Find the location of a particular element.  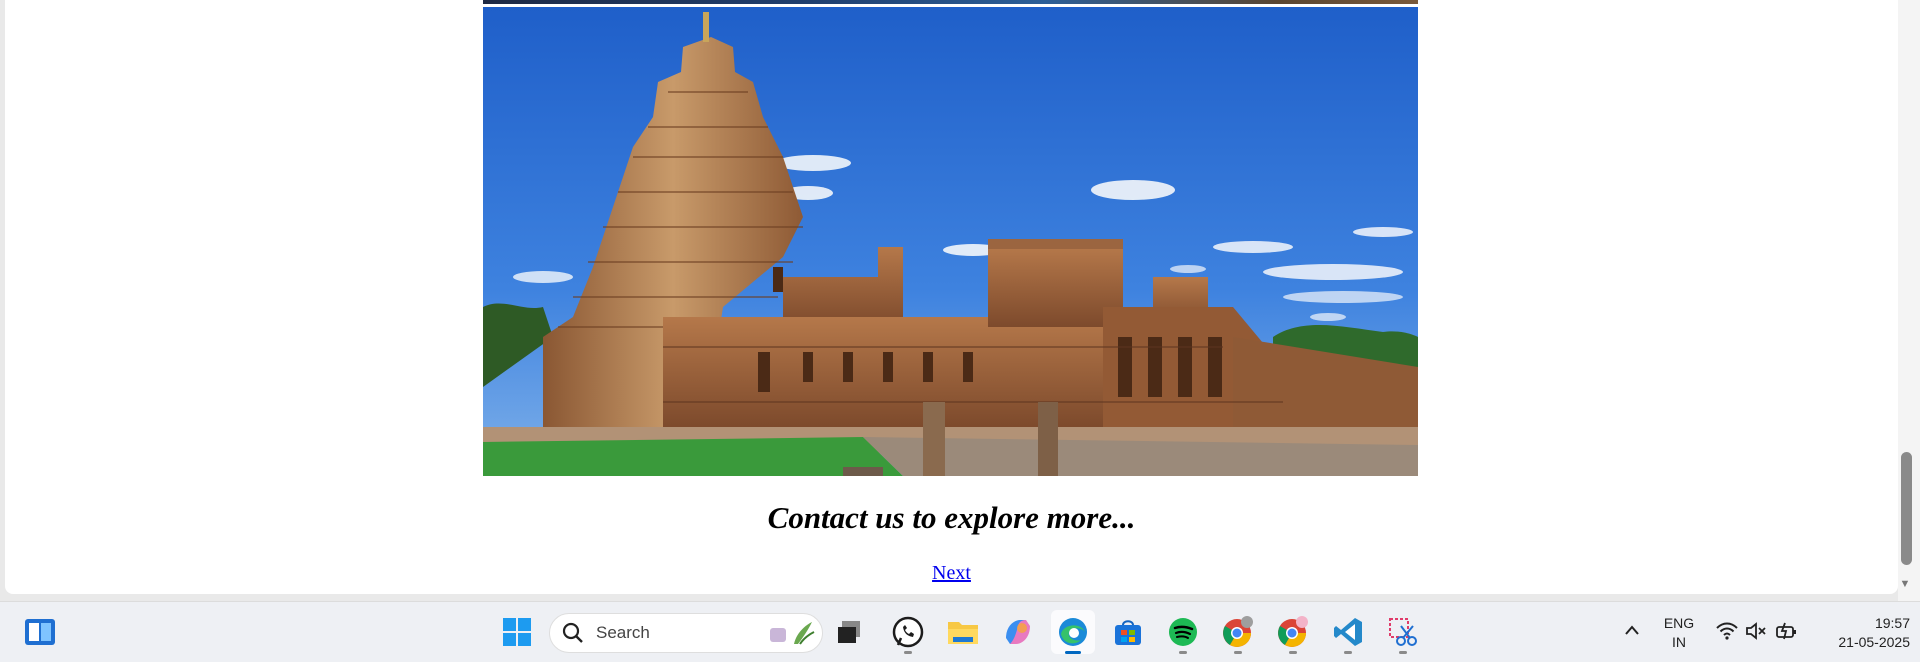

copilot-button is located at coordinates (1018, 632).